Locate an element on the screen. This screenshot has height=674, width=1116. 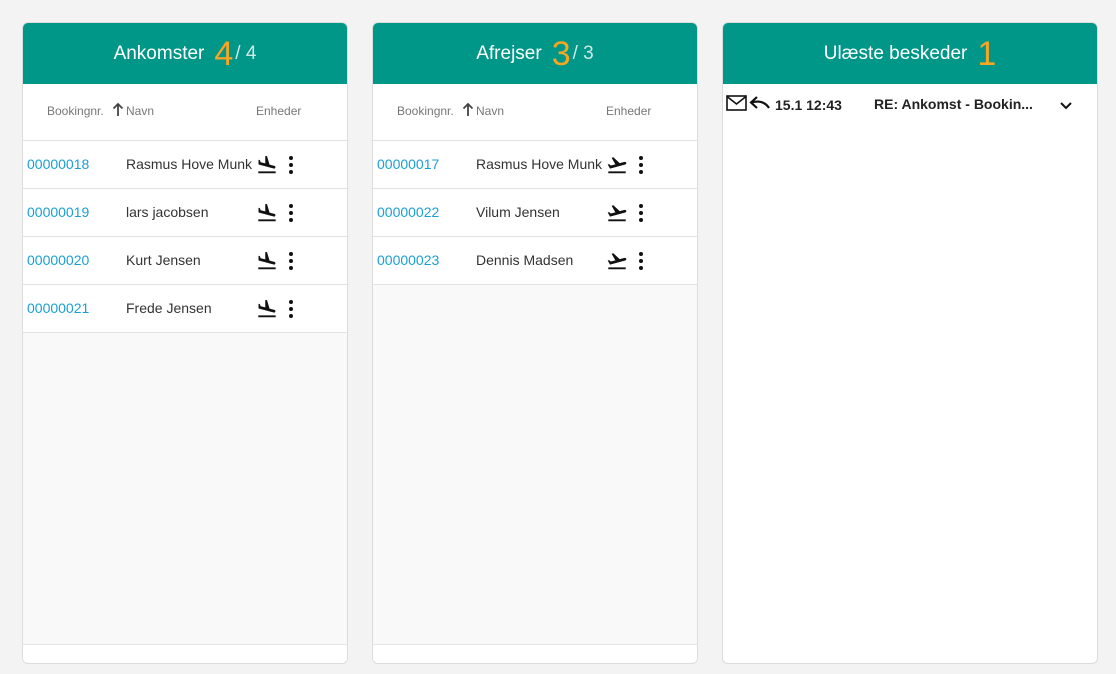
arrivals-header: Ankomster 4 / 4 is located at coordinates (185, 53).